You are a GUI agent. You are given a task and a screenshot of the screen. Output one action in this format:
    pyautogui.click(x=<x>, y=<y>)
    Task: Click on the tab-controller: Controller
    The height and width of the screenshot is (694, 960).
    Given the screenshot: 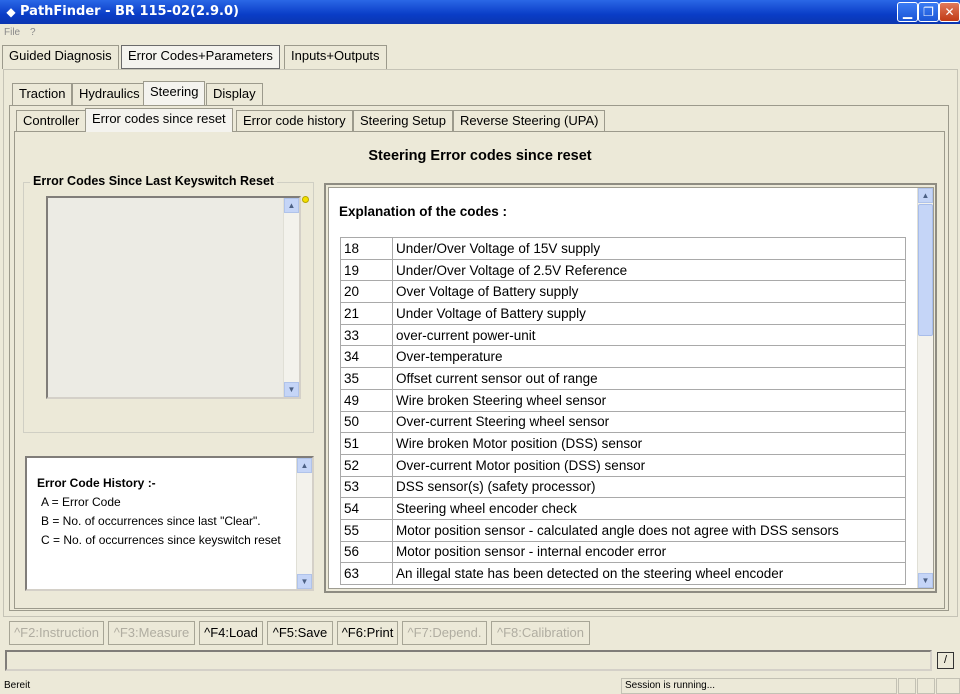 What is the action you would take?
    pyautogui.click(x=51, y=121)
    